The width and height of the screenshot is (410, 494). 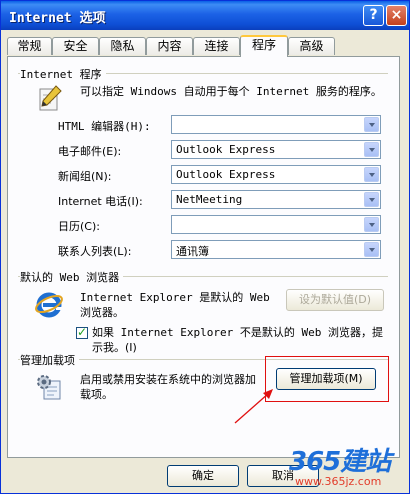 What do you see at coordinates (335, 300) in the screenshot?
I see `set-default-button: 设为默认值(D)` at bounding box center [335, 300].